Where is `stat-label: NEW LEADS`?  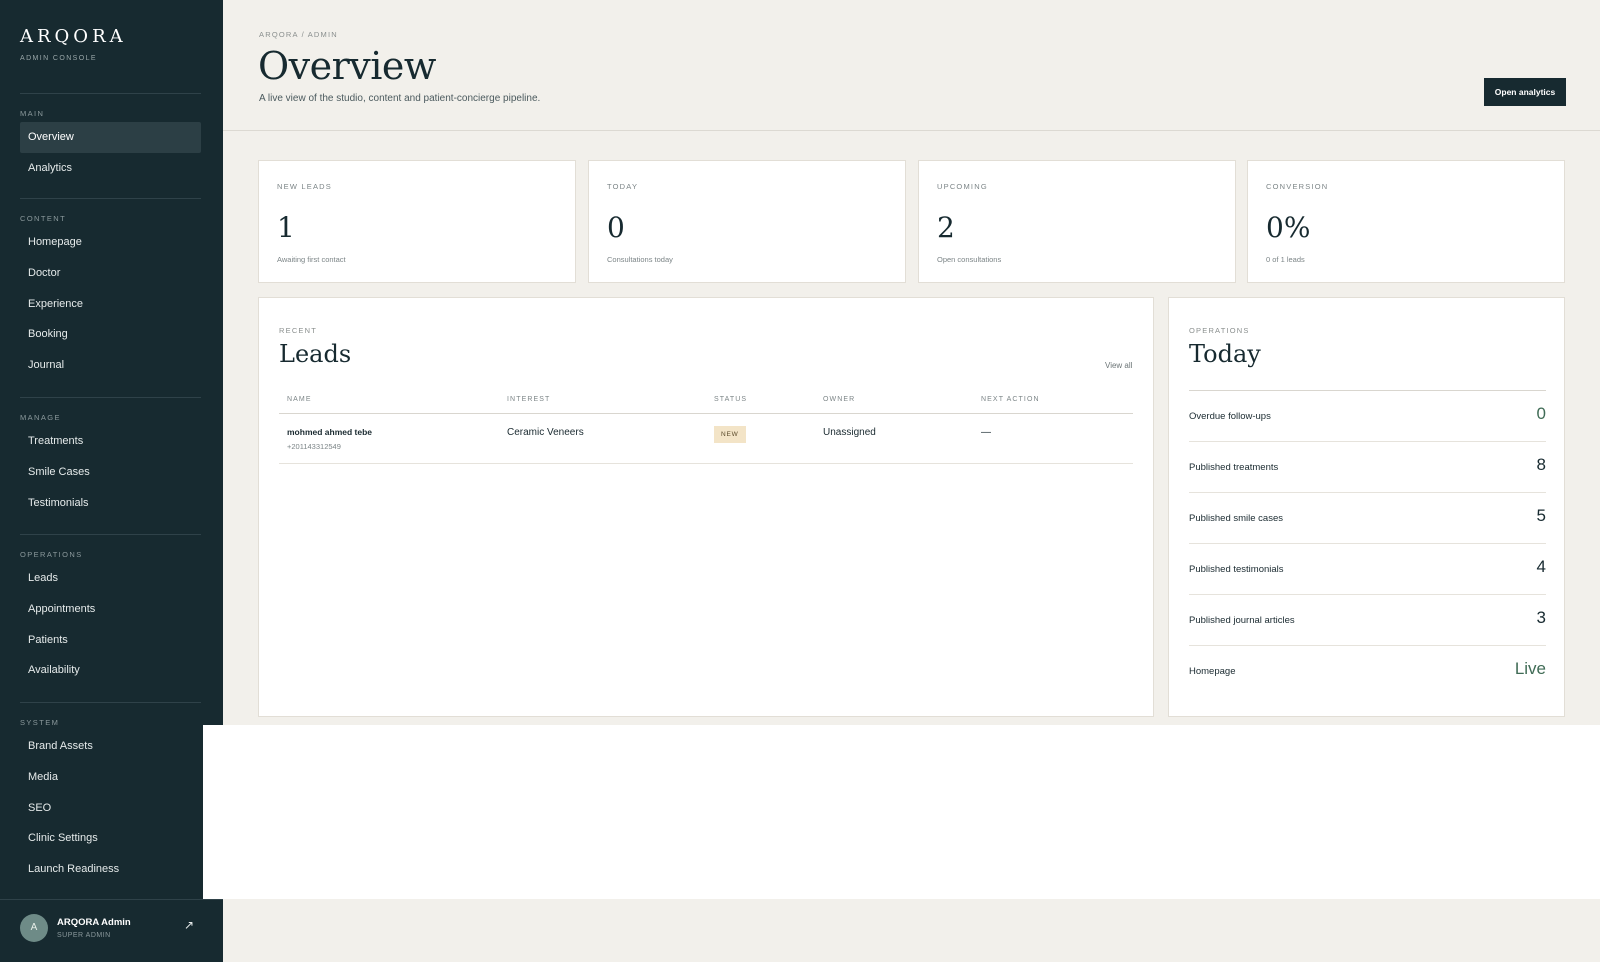
stat-label: NEW LEADS is located at coordinates (304, 186).